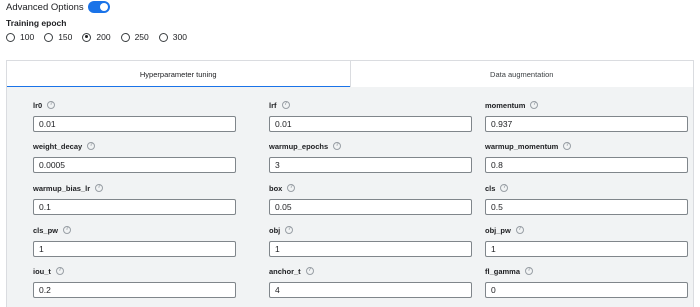 This screenshot has height=307, width=700. I want to click on field-lrf: lrf? 0.01, so click(370, 116).